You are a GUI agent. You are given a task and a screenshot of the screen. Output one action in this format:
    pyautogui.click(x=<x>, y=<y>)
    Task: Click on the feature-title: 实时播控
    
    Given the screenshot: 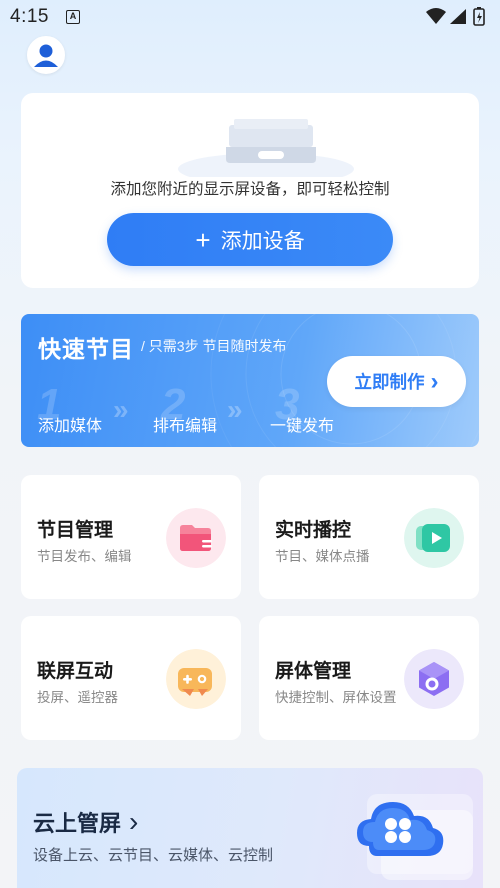 What is the action you would take?
    pyautogui.click(x=313, y=530)
    